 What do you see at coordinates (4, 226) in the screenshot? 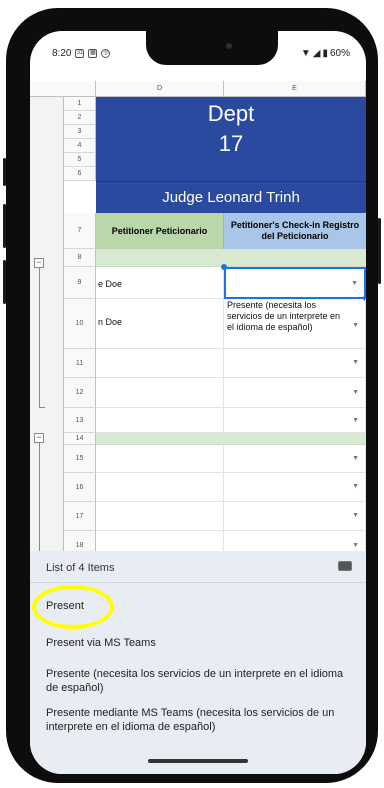
I see `volume-up-button` at bounding box center [4, 226].